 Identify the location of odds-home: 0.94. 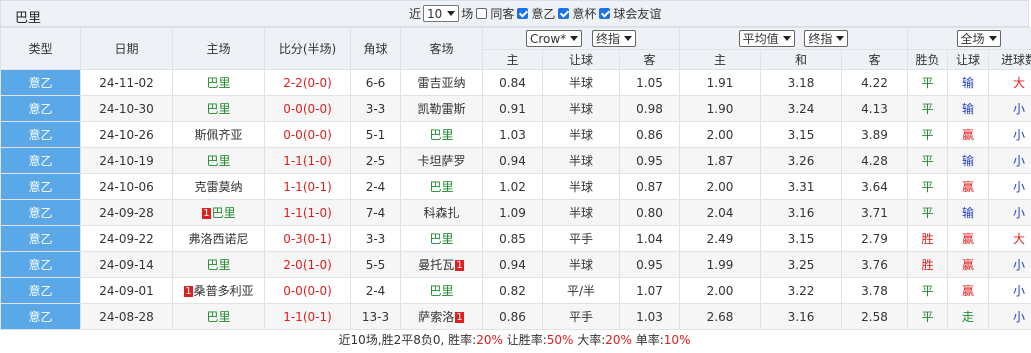
(512, 160).